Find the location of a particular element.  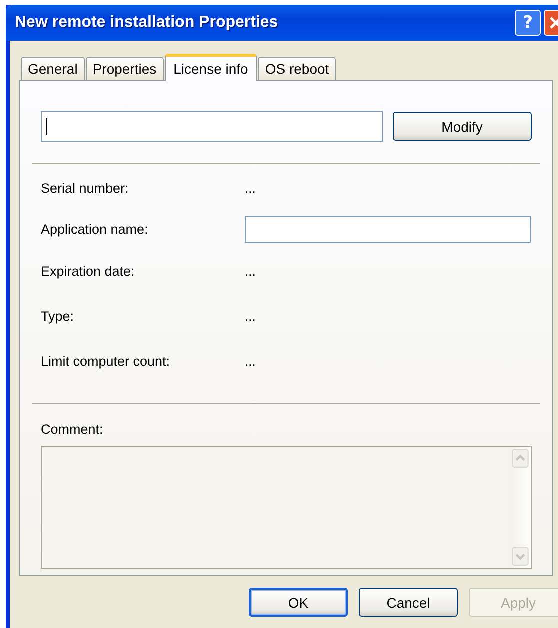

field-label: Serial number: is located at coordinates (85, 188).